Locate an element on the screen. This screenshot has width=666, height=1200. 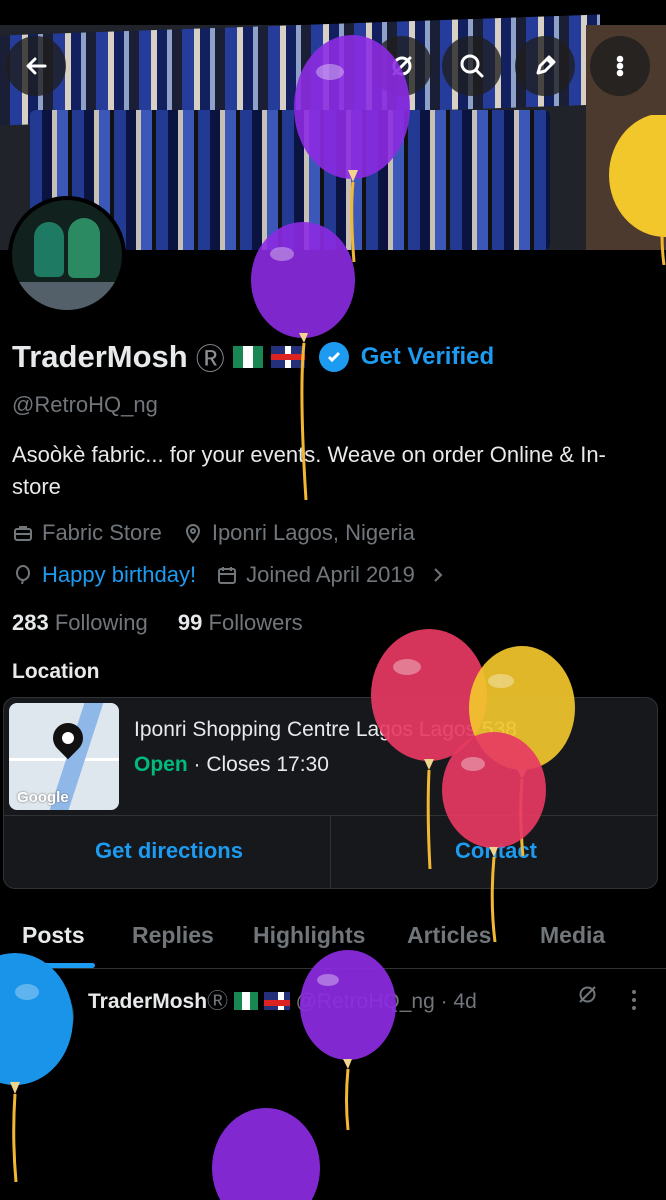
search-icon is located at coordinates (472, 66).